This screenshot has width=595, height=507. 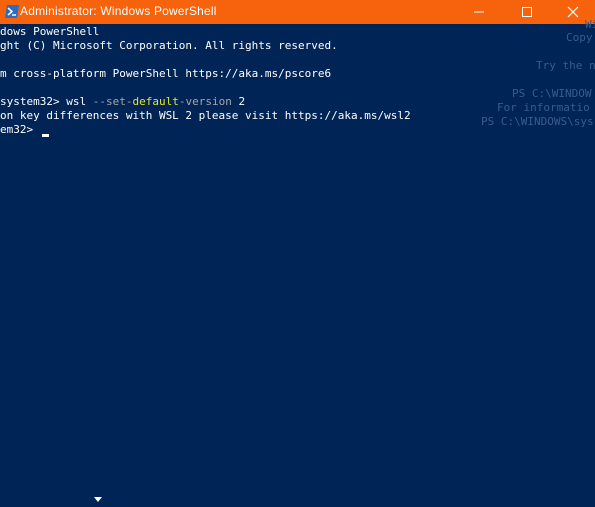 I want to click on command-flag: --set-, so click(x=112, y=101).